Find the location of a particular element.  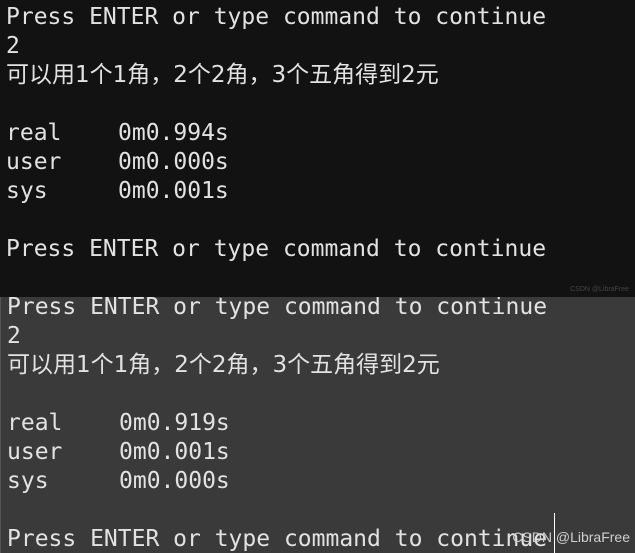

timing-sys: sys 0m0.000s is located at coordinates (118, 481).